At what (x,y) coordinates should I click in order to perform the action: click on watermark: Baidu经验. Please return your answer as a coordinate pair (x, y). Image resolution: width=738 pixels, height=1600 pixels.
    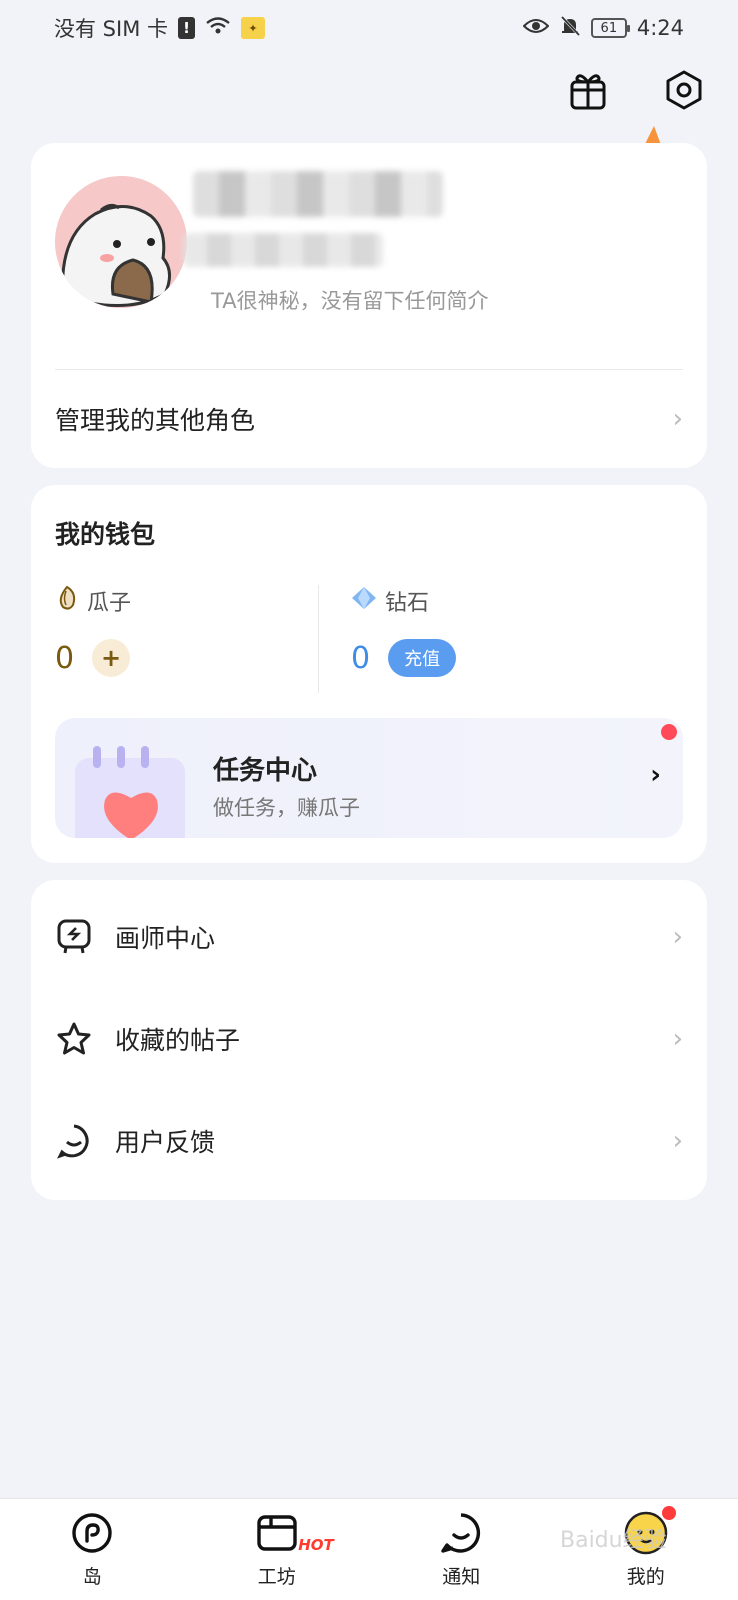
    Looking at the image, I should click on (613, 1540).